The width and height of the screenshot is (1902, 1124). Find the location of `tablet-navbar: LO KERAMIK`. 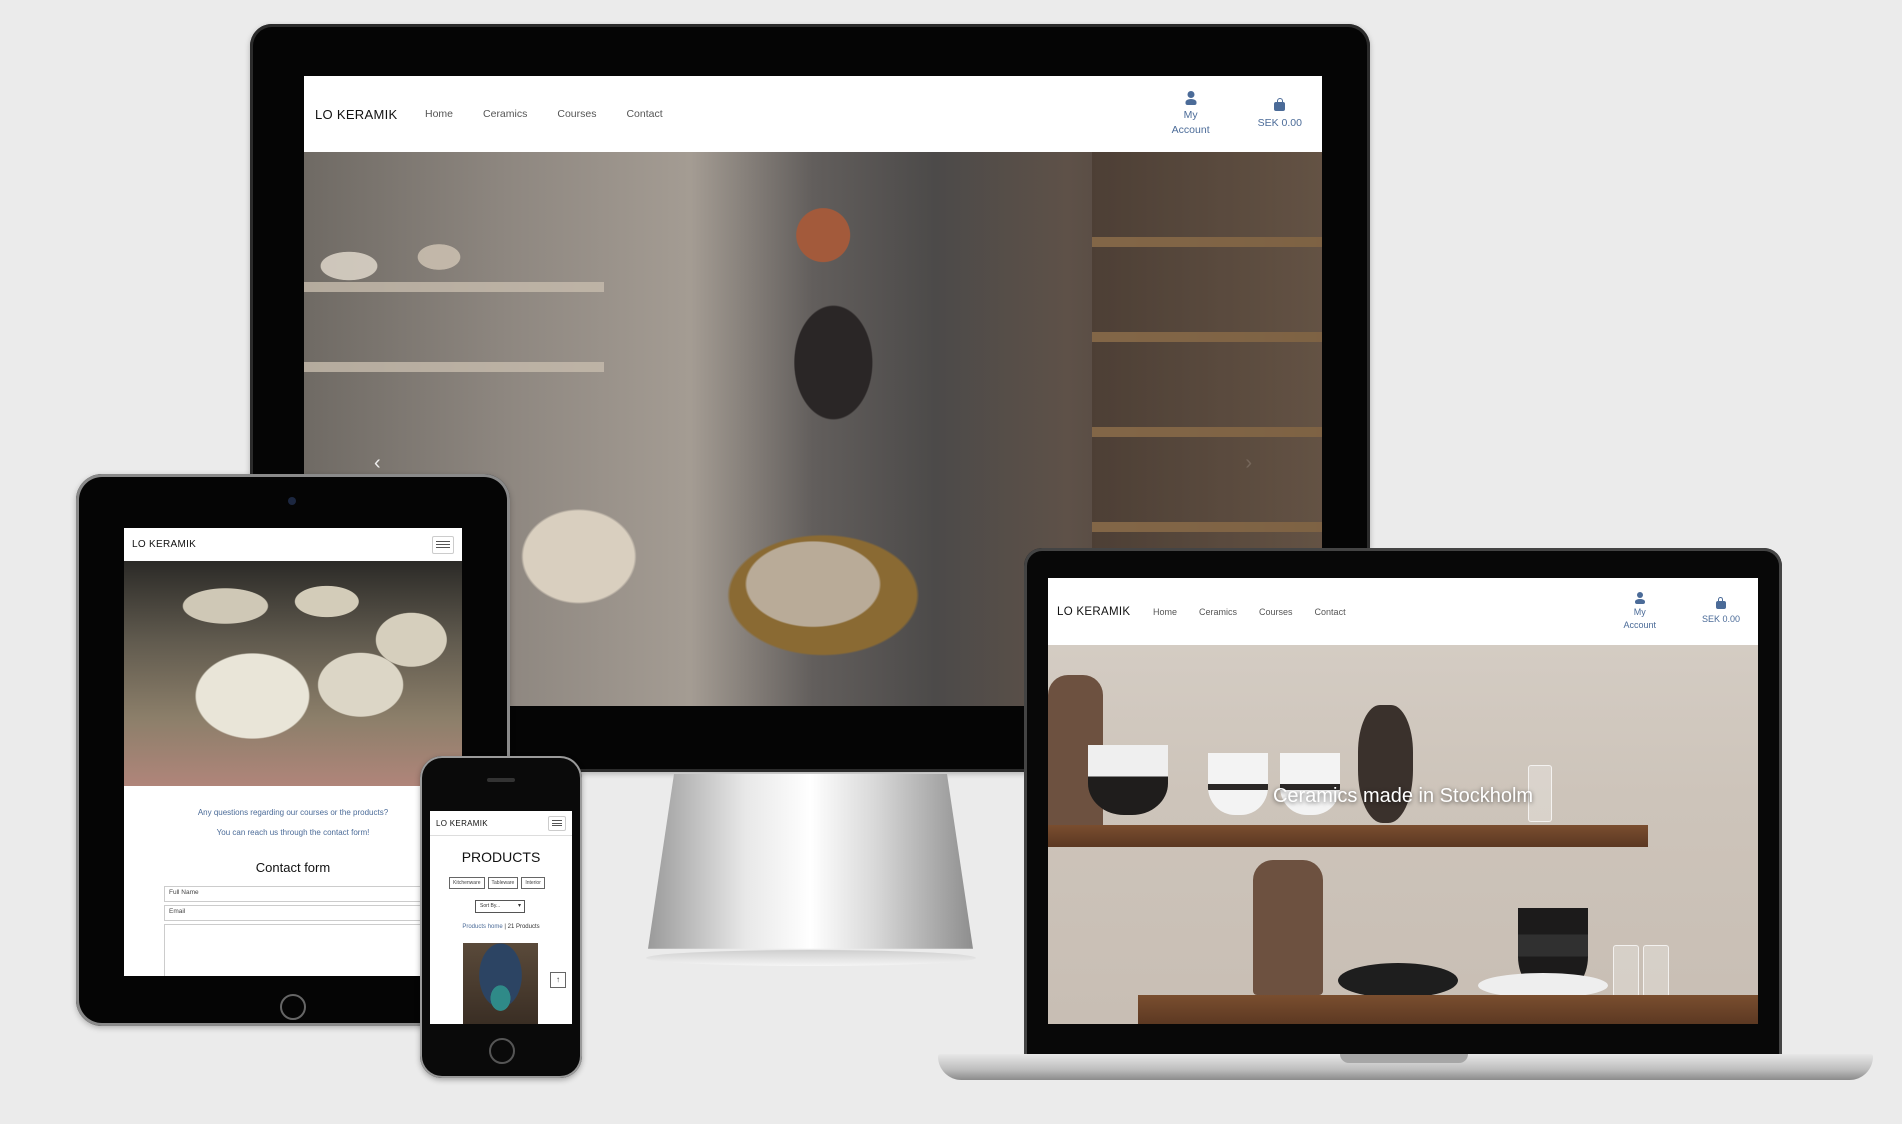

tablet-navbar: LO KERAMIK is located at coordinates (293, 545).